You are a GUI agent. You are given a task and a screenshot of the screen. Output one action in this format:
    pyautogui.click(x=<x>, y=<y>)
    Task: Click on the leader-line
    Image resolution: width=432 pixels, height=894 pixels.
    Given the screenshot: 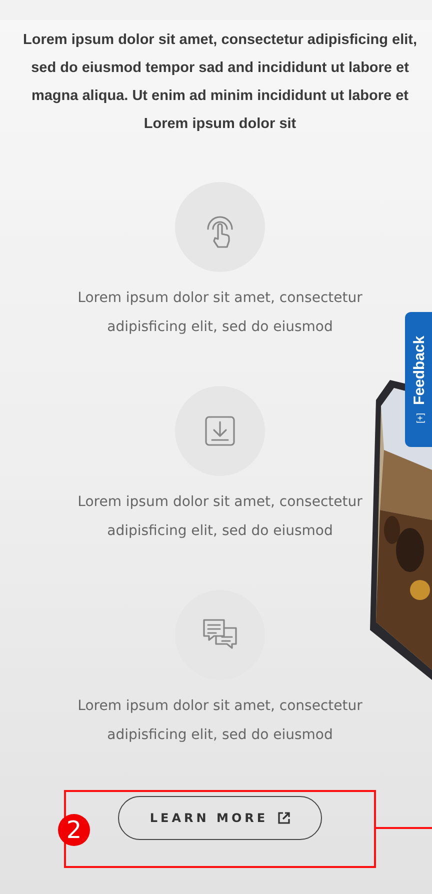 What is the action you would take?
    pyautogui.click(x=404, y=828)
    